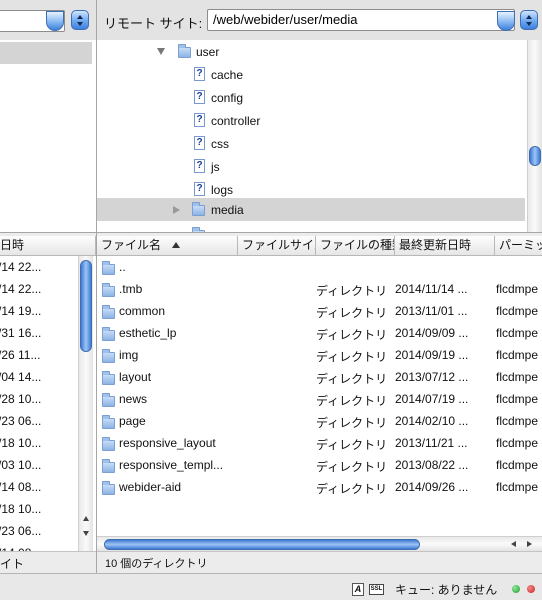 The width and height of the screenshot is (542, 600). What do you see at coordinates (319, 561) in the screenshot?
I see `remote-status-bar: 10 個のディレクトリ` at bounding box center [319, 561].